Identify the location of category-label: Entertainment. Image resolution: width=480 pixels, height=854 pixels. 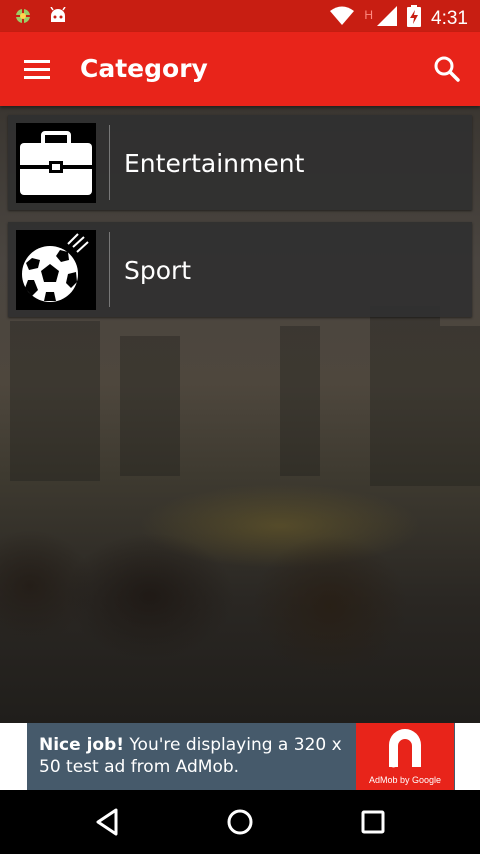
(214, 163).